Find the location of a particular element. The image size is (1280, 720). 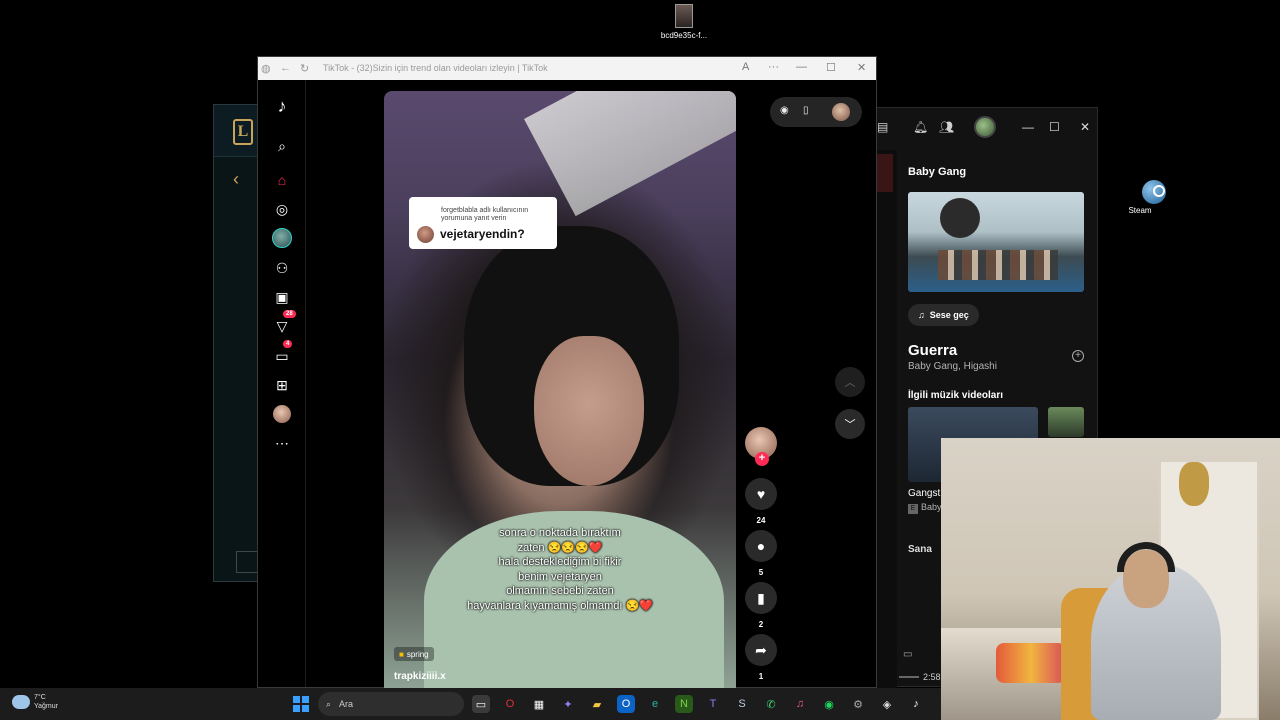

switch-to-audio-label: Sese geç is located at coordinates (949, 315).